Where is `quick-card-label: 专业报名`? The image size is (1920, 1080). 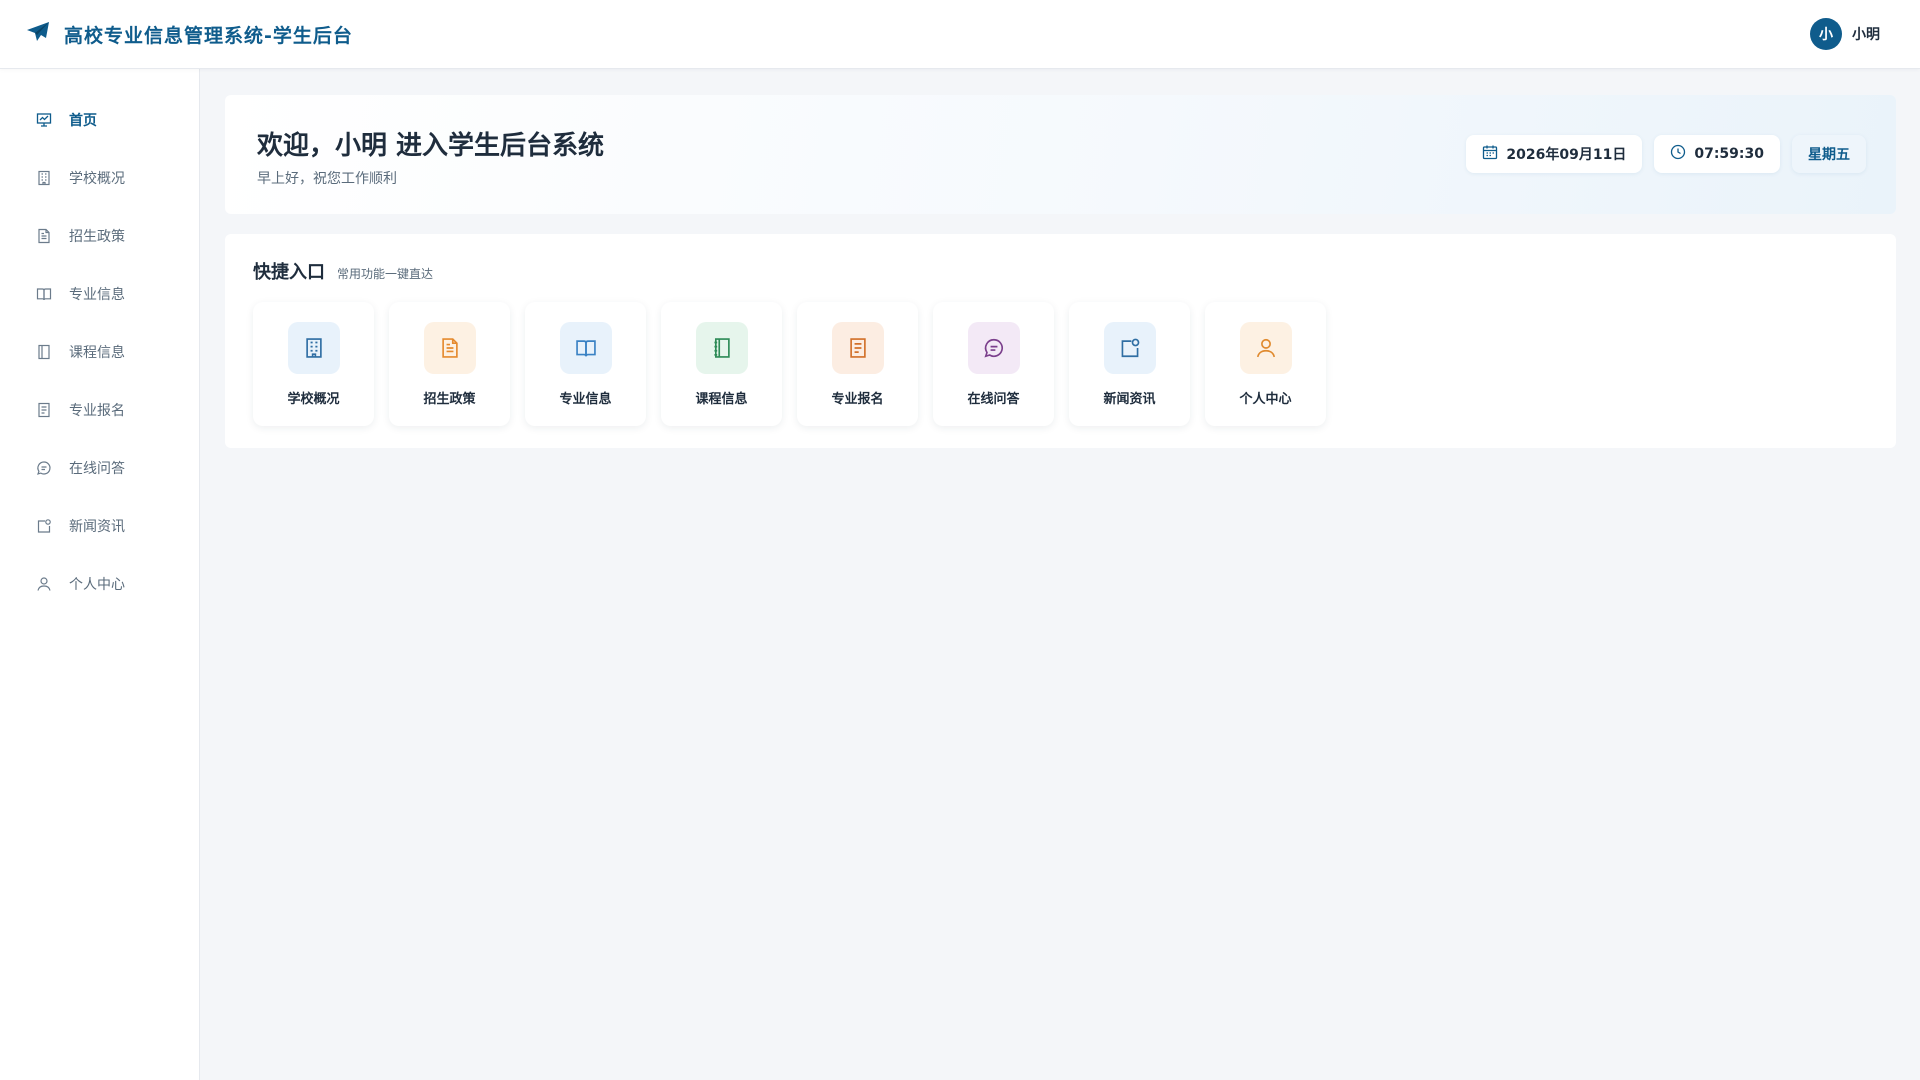 quick-card-label: 专业报名 is located at coordinates (857, 399).